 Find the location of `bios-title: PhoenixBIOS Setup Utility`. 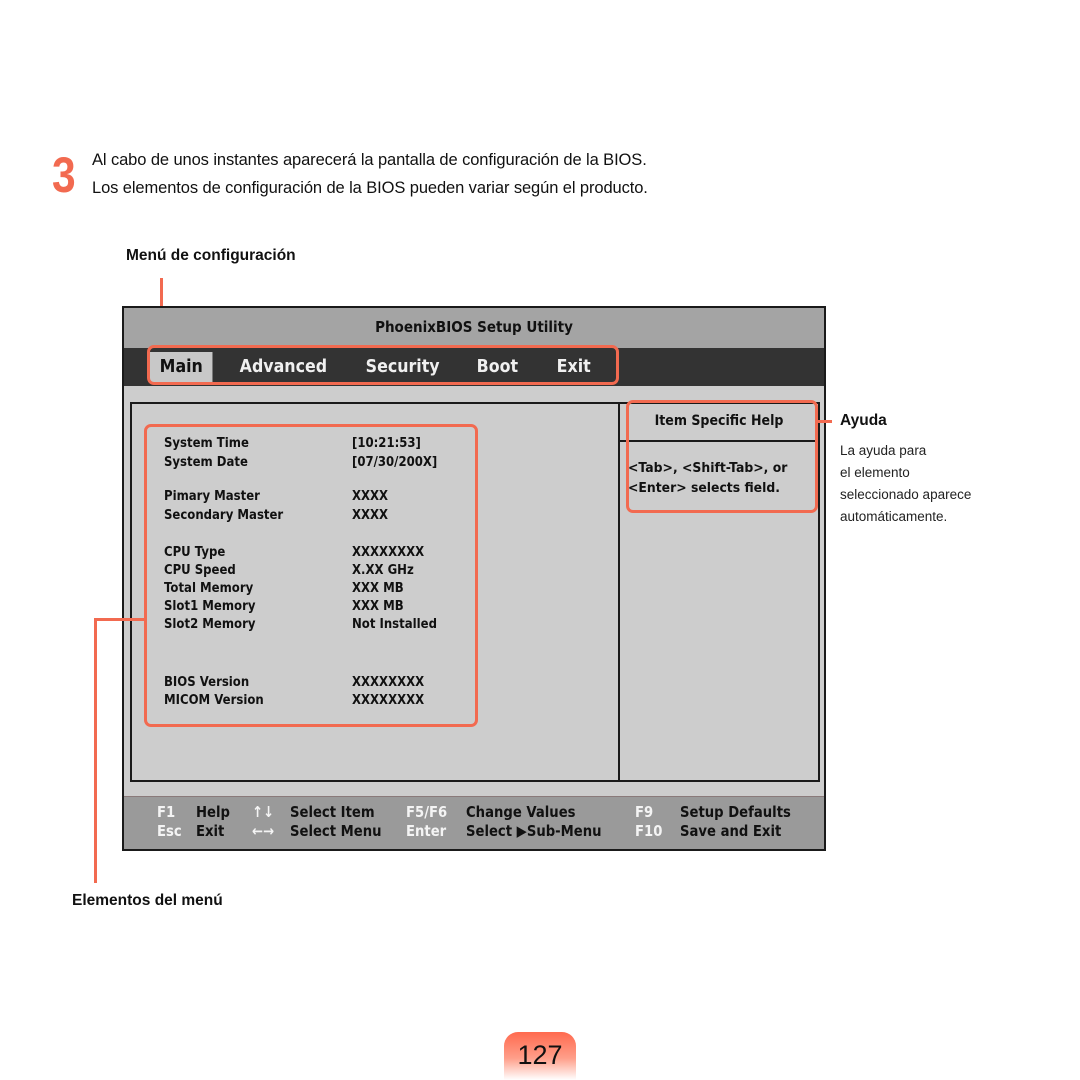

bios-title: PhoenixBIOS Setup Utility is located at coordinates (474, 327).